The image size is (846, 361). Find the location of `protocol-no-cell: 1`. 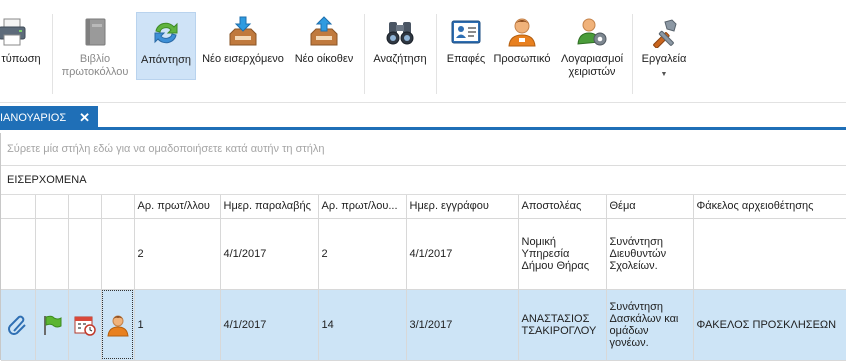

protocol-no-cell: 1 is located at coordinates (177, 325).